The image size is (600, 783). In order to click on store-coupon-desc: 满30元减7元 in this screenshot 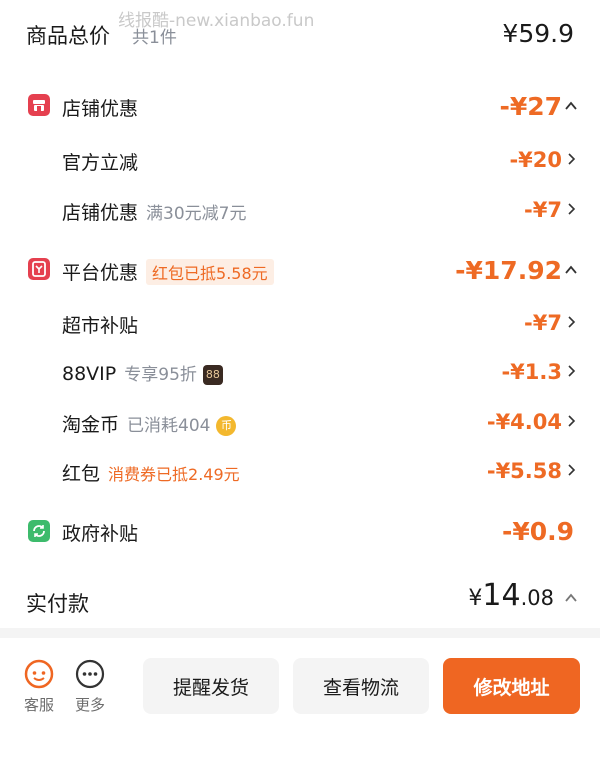, I will do `click(196, 214)`.